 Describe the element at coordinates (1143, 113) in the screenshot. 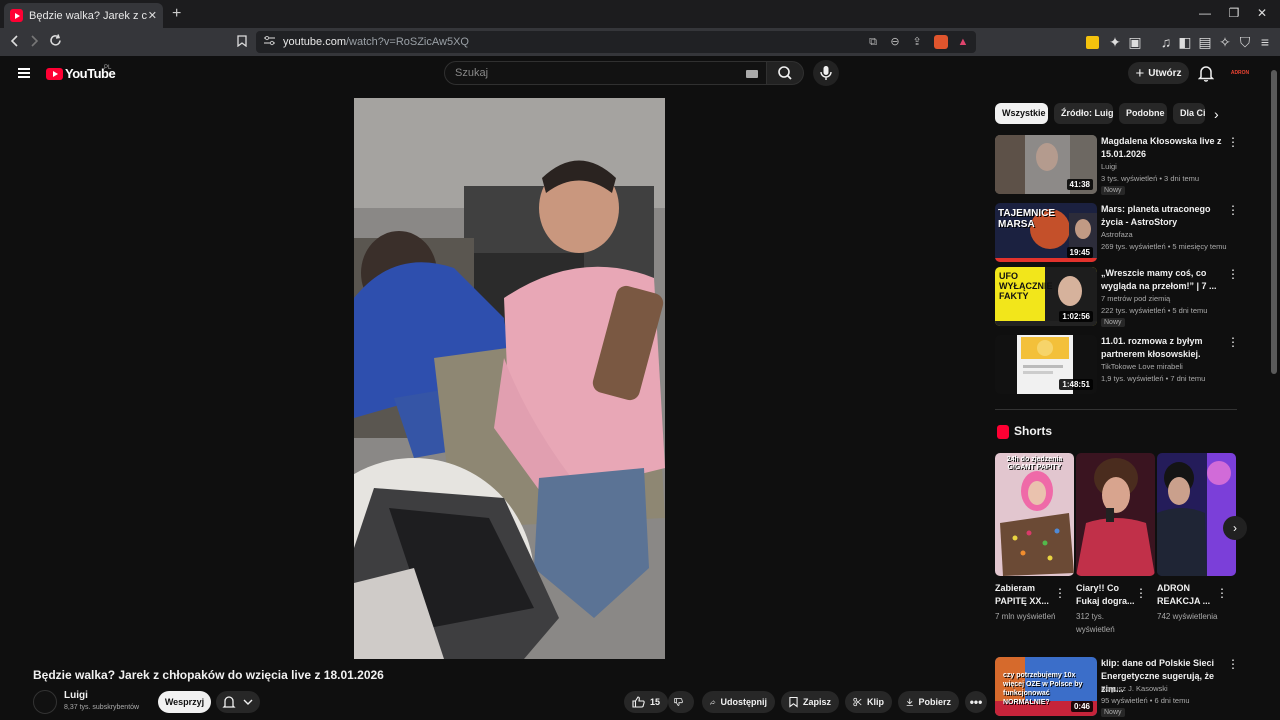

I see `chip-similar: Podobne` at that location.